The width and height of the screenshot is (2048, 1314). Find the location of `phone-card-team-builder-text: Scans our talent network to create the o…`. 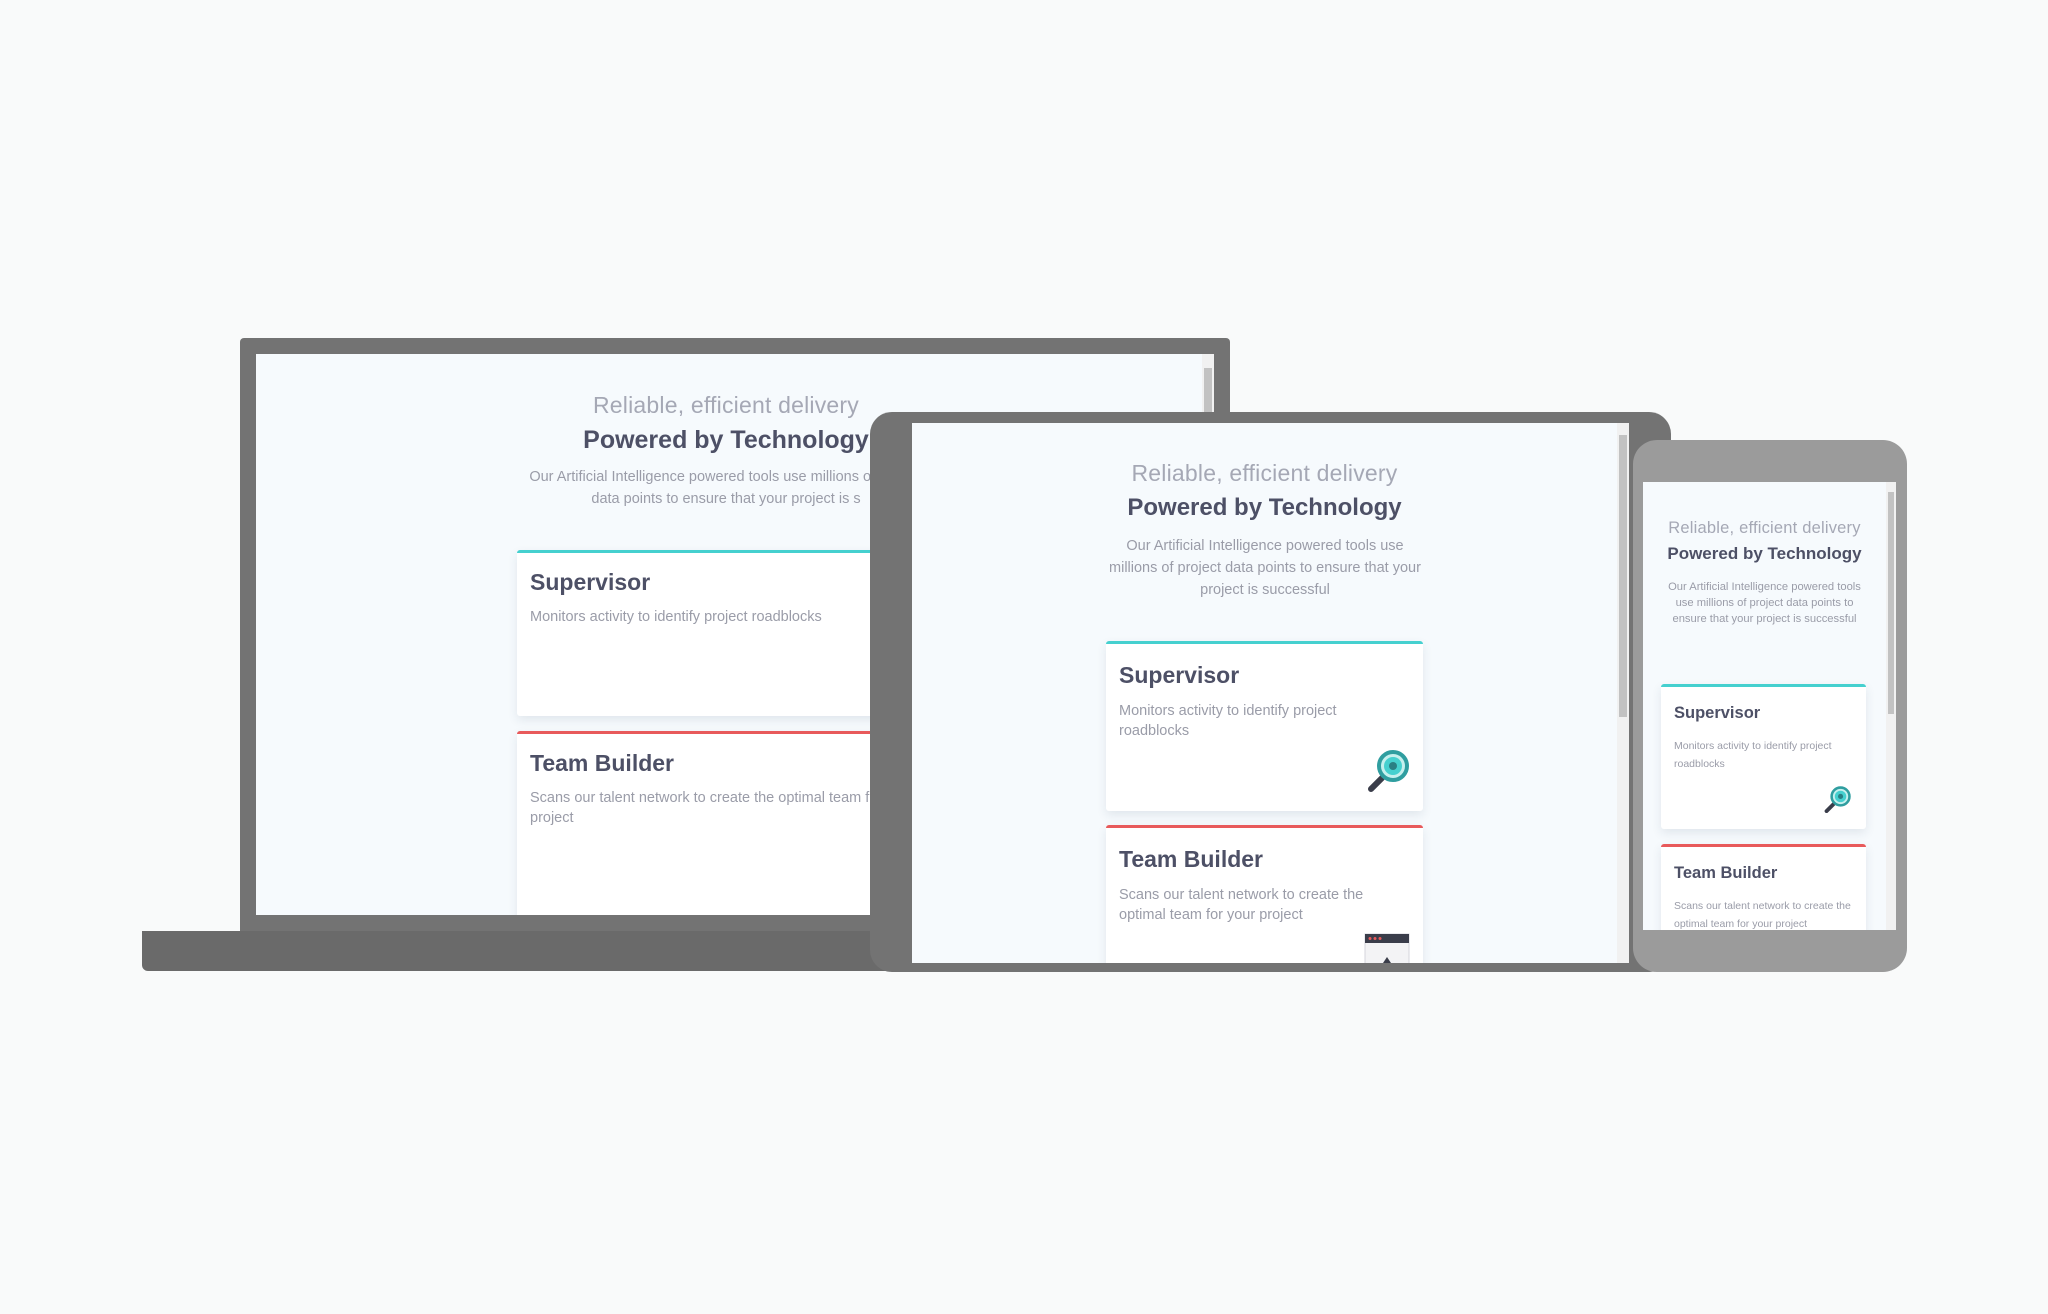

phone-card-team-builder-text: Scans our talent network to create the o… is located at coordinates (1762, 915).